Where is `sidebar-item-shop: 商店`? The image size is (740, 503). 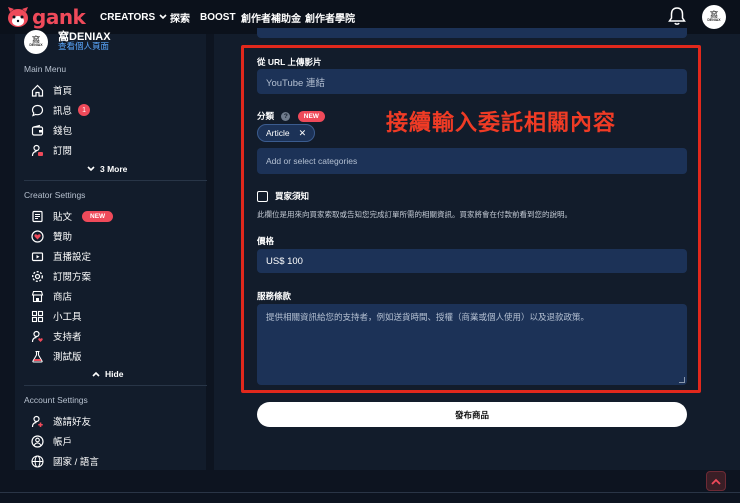
sidebar-item-shop: 商店 is located at coordinates (51, 296).